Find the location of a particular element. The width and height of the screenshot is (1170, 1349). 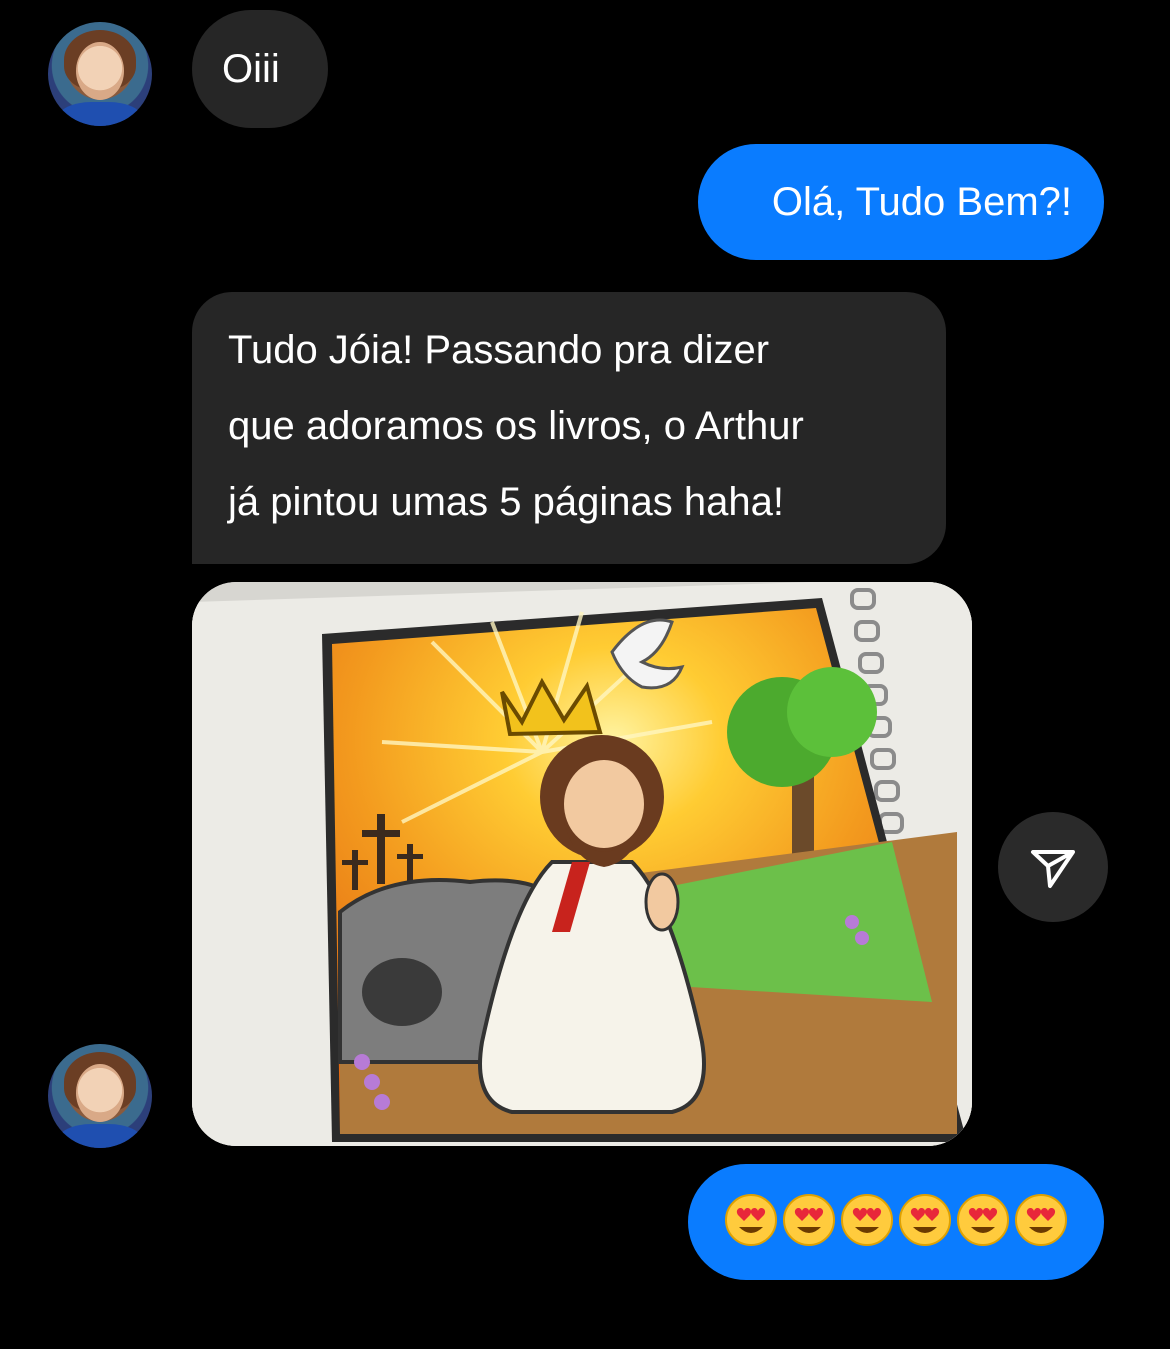

message-line: que adoramos os livros, o Arthur is located at coordinates (516, 426).